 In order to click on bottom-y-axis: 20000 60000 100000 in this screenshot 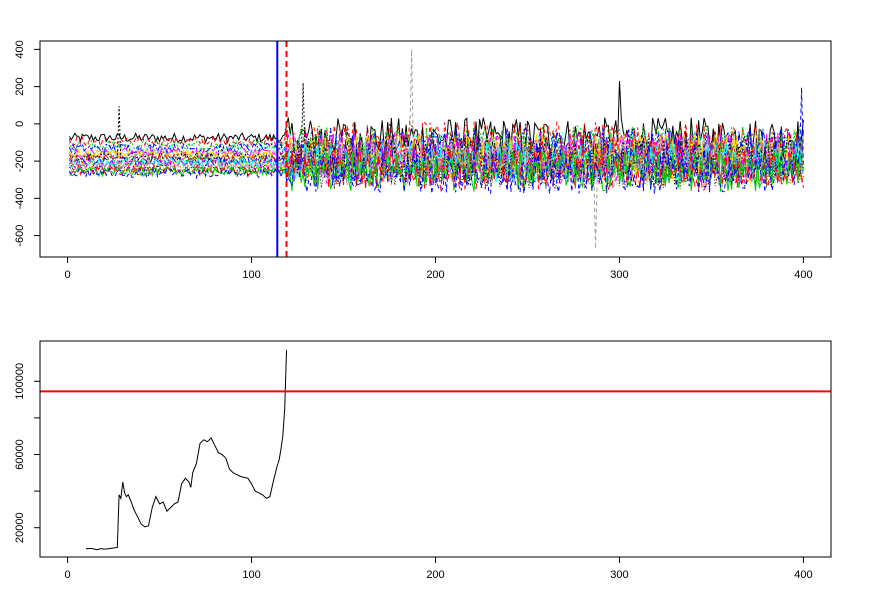, I will do `click(27, 453)`.